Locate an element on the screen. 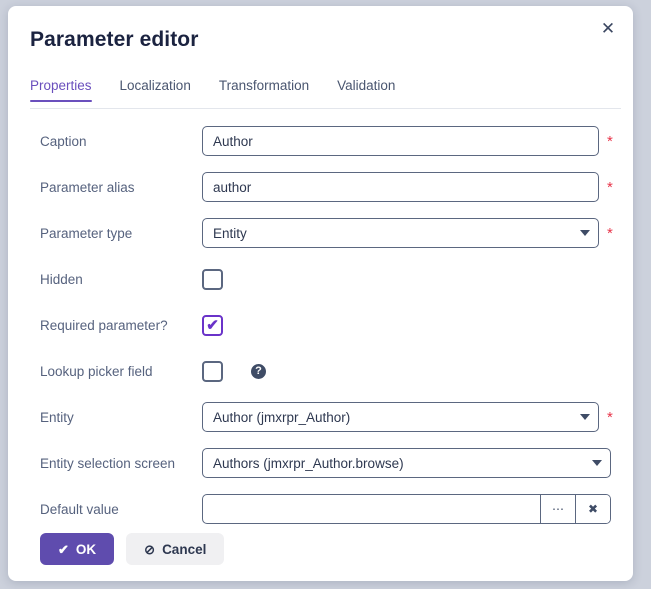 Image resolution: width=651 pixels, height=589 pixels. cancel-button-label: Cancel is located at coordinates (184, 549).